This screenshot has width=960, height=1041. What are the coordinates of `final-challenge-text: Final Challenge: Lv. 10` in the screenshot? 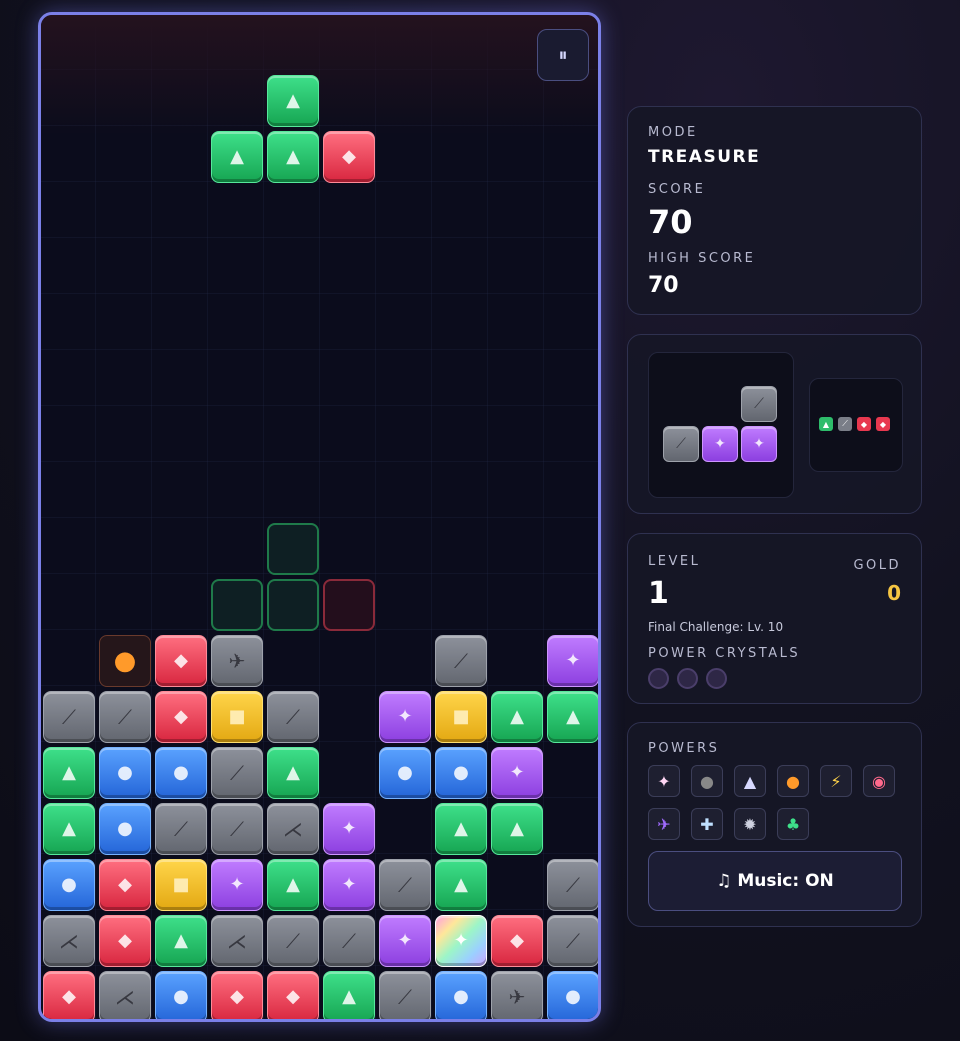 It's located at (716, 627).